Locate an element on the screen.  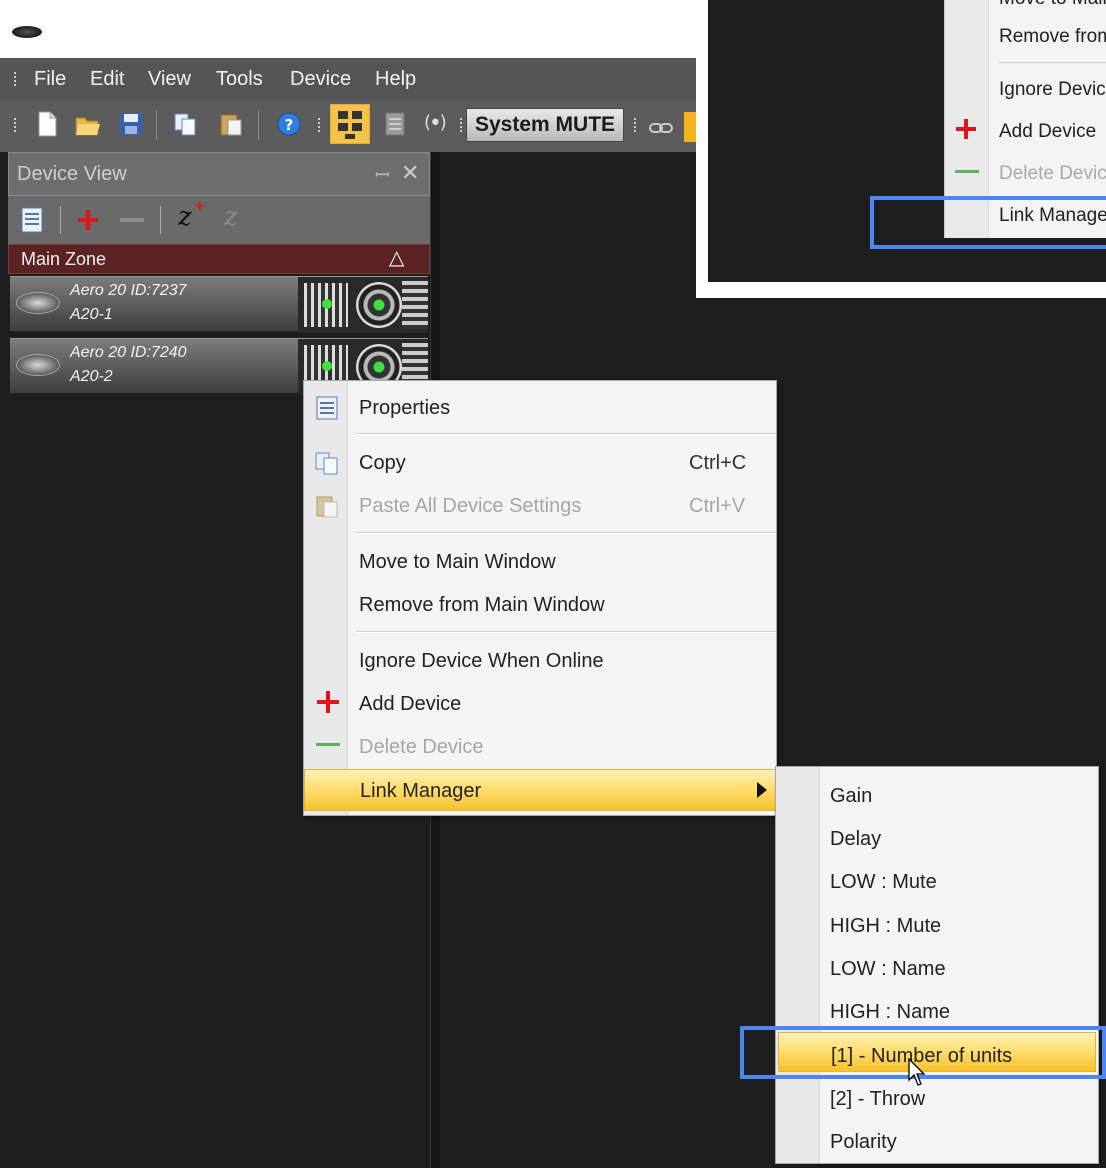
submenu-item-high-name: HIGH : Name is located at coordinates (937, 1009).